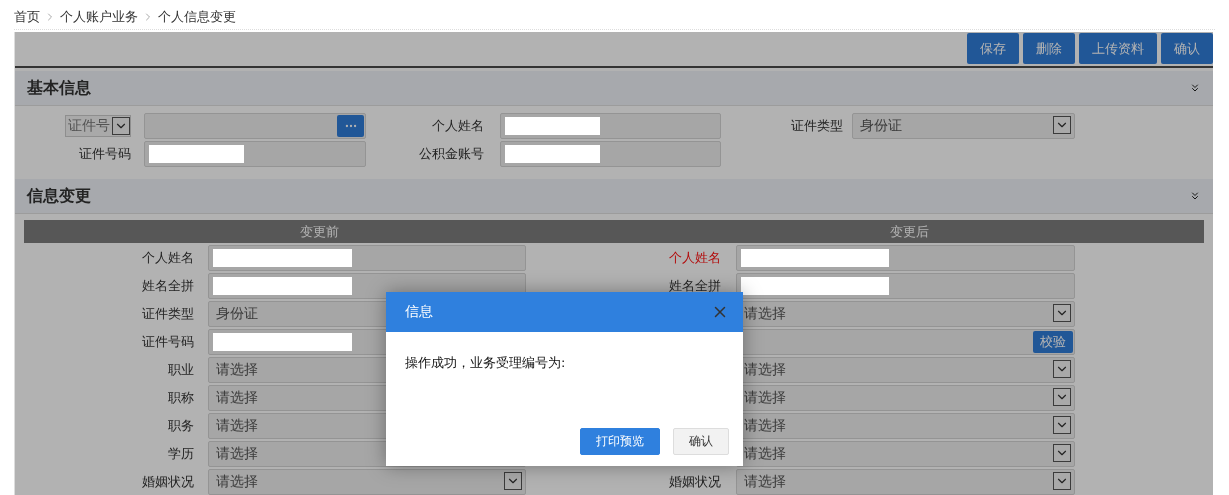 The image size is (1229, 495). What do you see at coordinates (419, 312) in the screenshot?
I see `dialog-title: 信息` at bounding box center [419, 312].